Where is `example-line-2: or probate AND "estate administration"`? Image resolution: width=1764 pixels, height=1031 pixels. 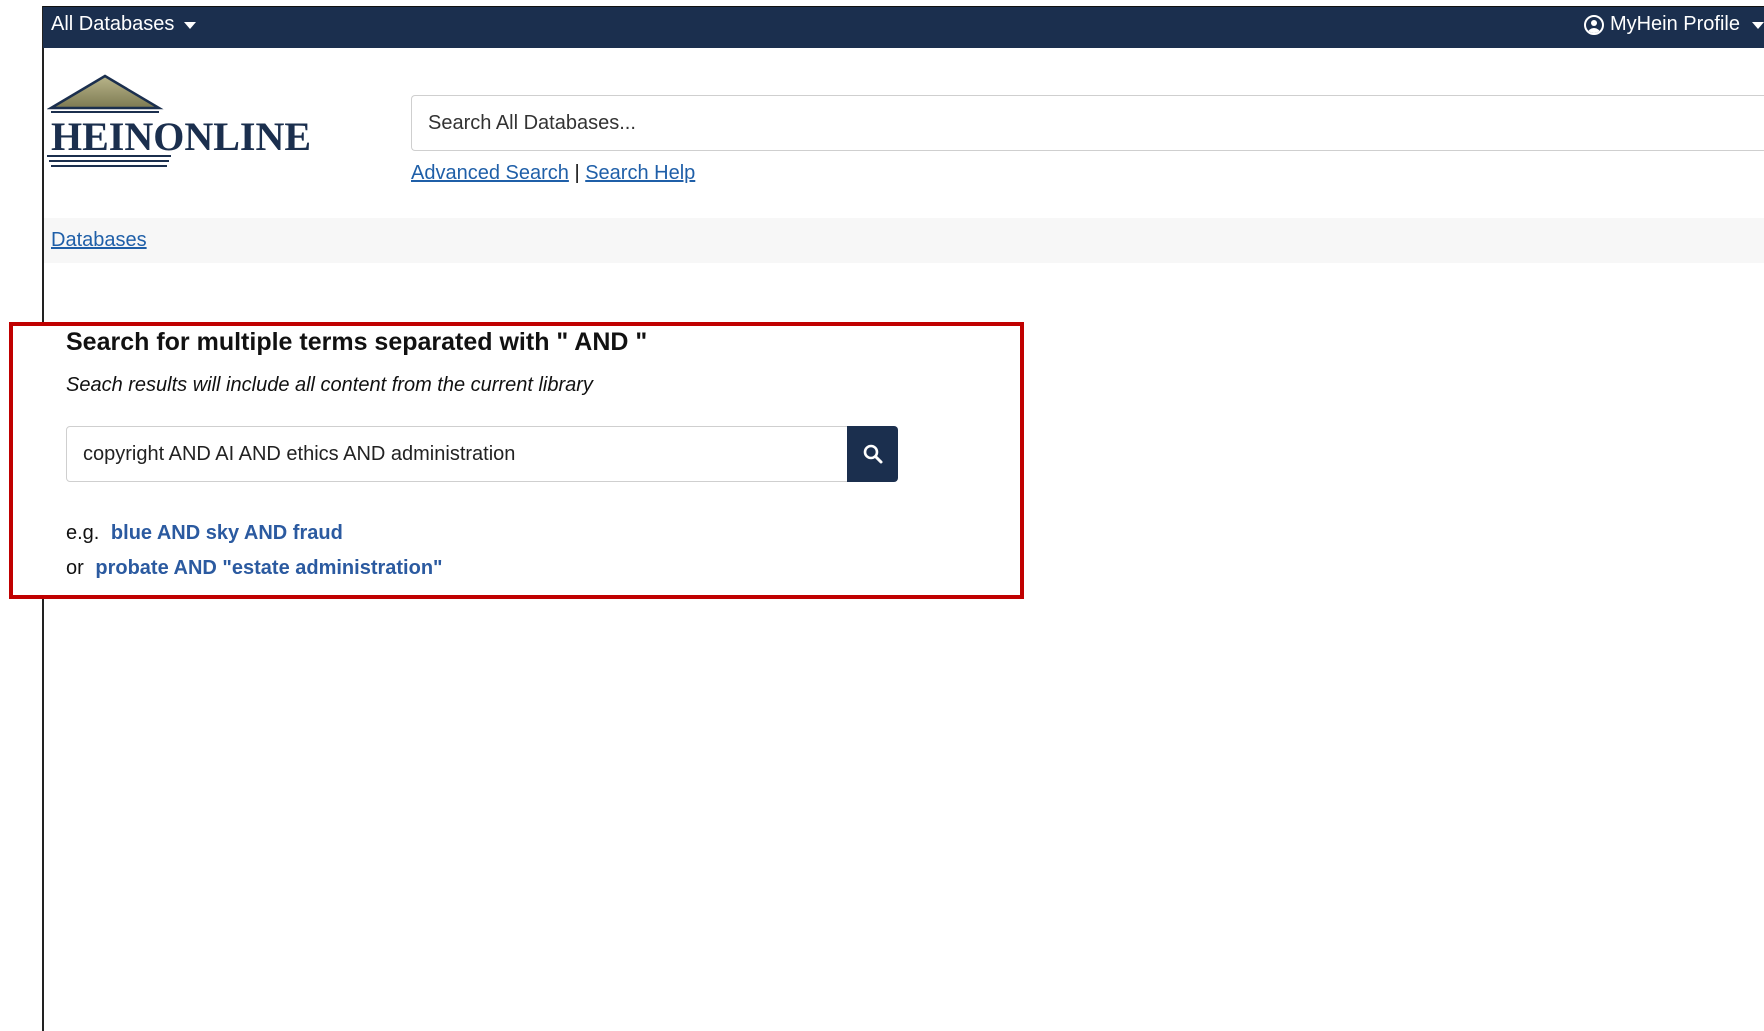 example-line-2: or probate AND "estate administration" is located at coordinates (254, 568).